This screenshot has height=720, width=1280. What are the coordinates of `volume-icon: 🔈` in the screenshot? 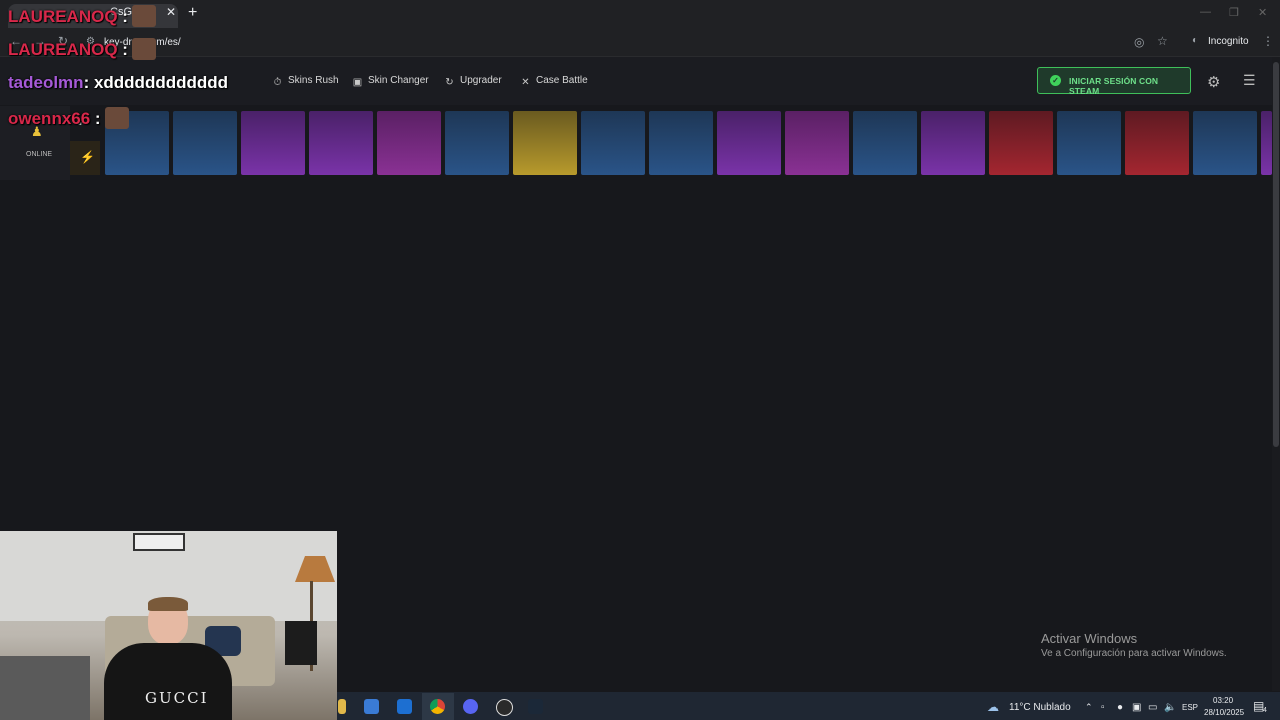 It's located at (1170, 707).